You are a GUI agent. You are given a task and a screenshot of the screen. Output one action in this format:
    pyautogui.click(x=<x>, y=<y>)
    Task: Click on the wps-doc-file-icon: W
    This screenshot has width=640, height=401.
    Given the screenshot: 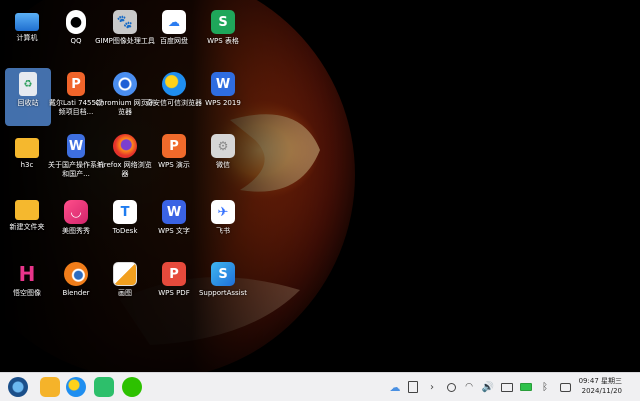 What is the action you would take?
    pyautogui.click(x=76, y=146)
    